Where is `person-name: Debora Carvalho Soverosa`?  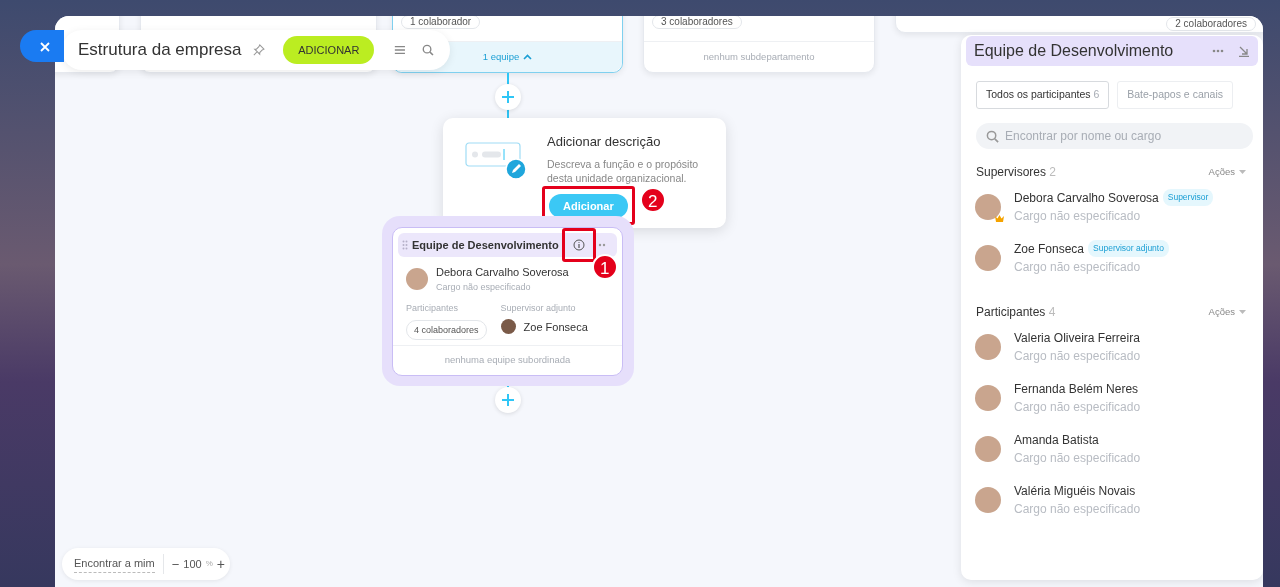 person-name: Debora Carvalho Soverosa is located at coordinates (502, 272).